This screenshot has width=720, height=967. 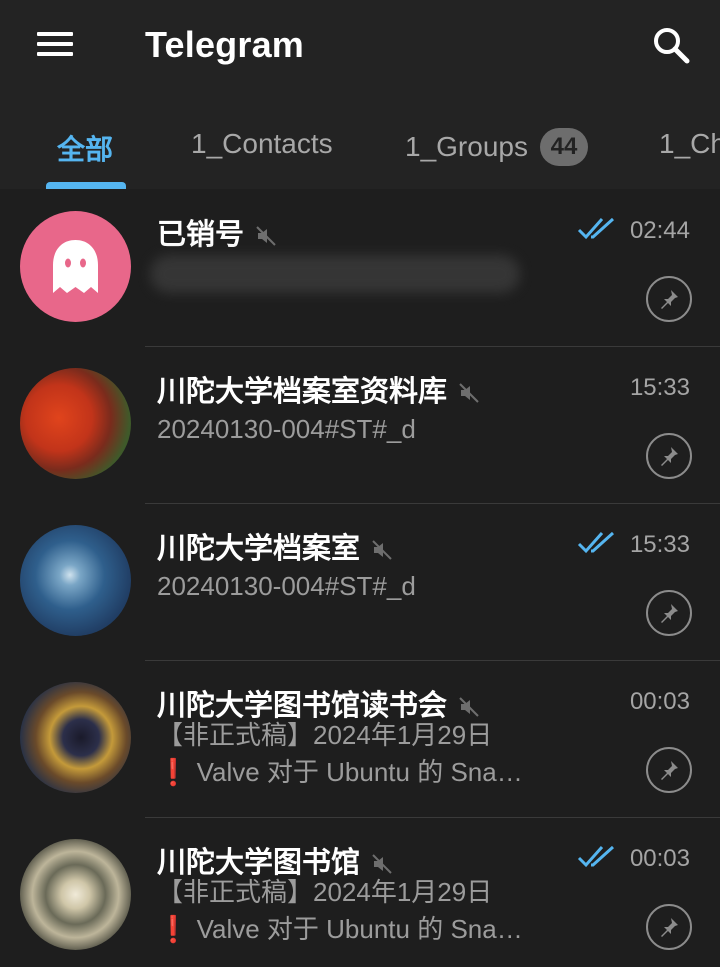 I want to click on redacted-preview, so click(x=335, y=274).